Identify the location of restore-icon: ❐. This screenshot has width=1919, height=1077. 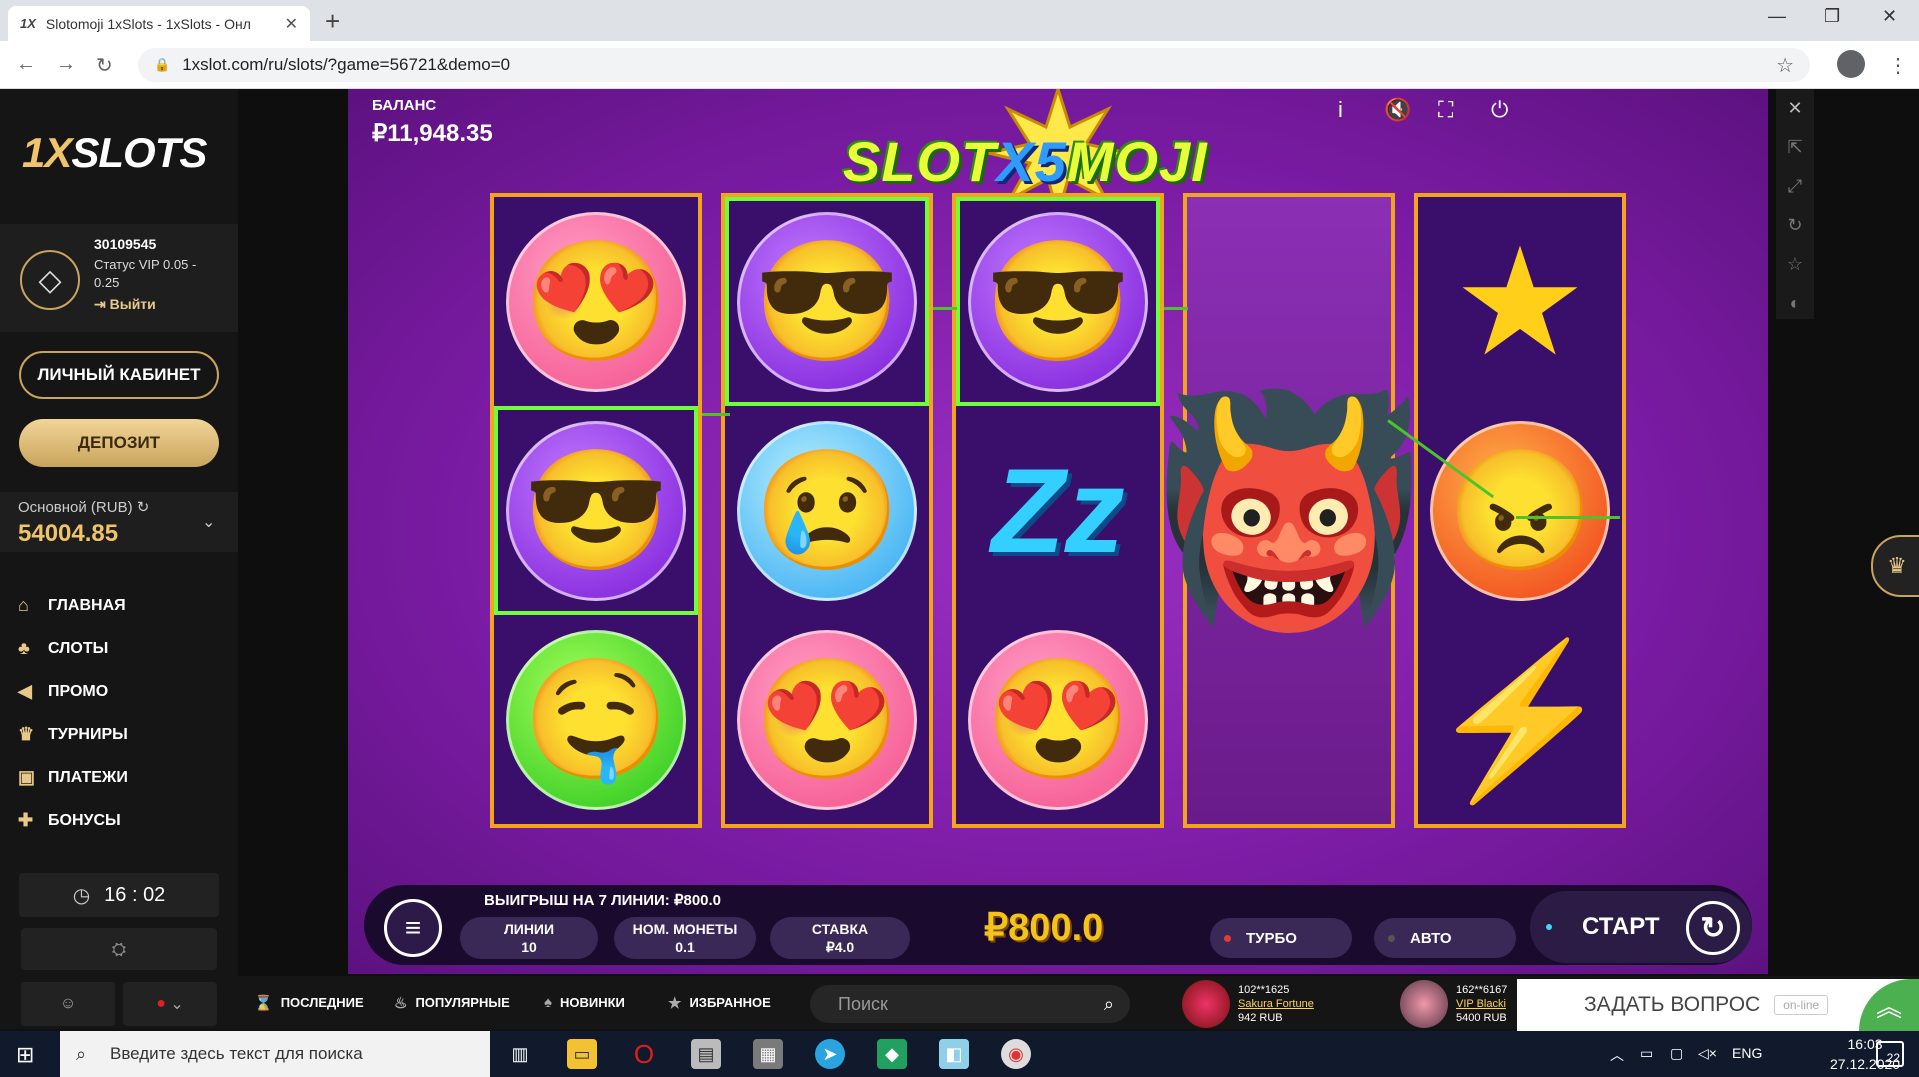
(1832, 16).